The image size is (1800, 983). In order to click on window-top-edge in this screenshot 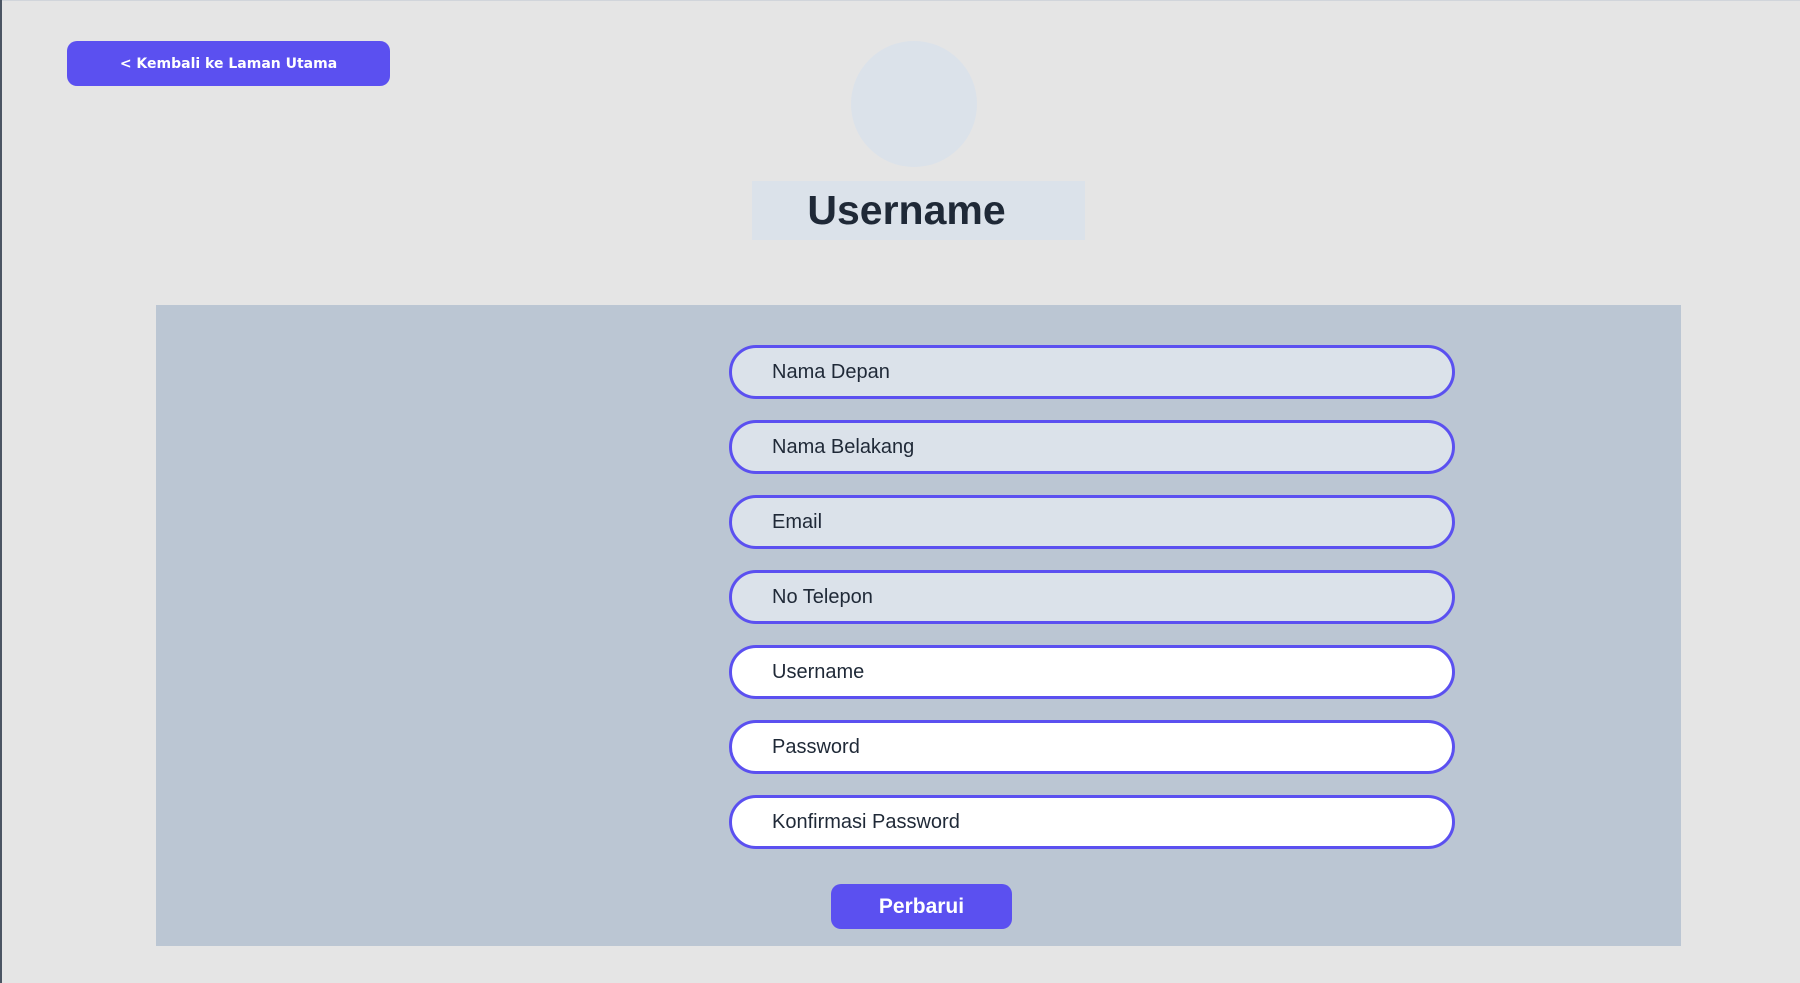, I will do `click(900, 0)`.